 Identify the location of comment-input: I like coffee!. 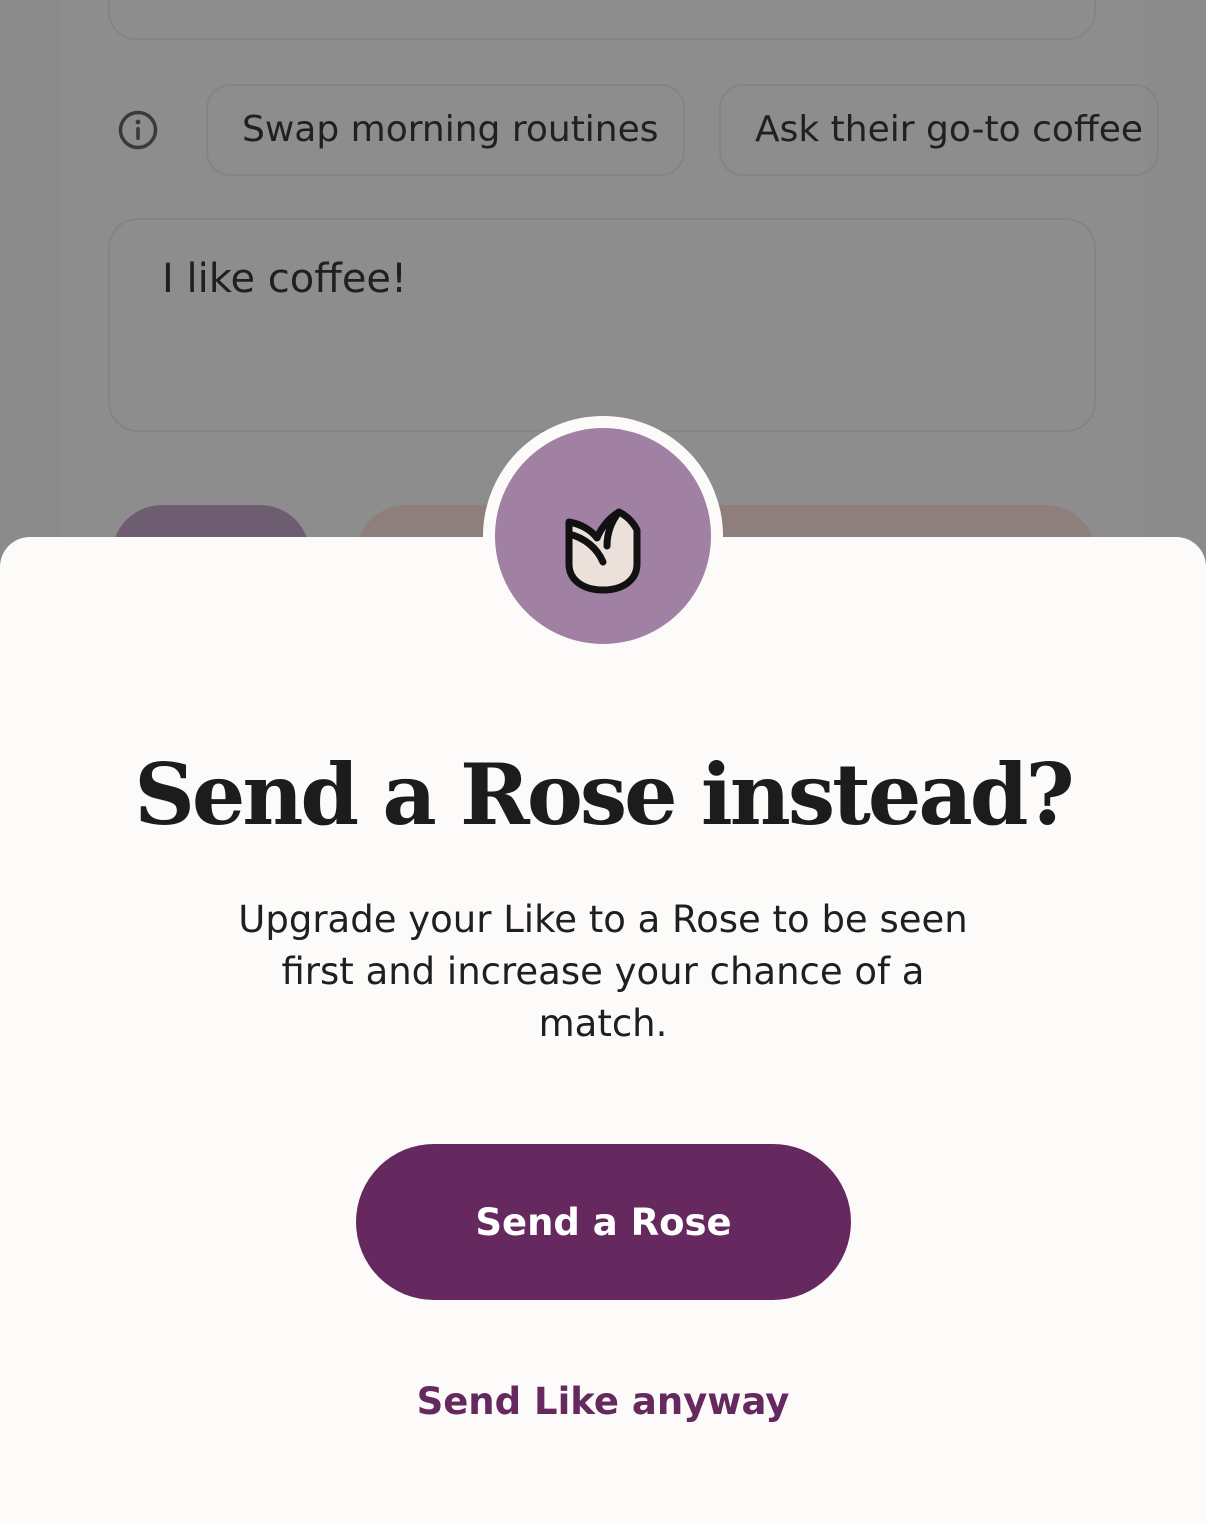
(602, 325).